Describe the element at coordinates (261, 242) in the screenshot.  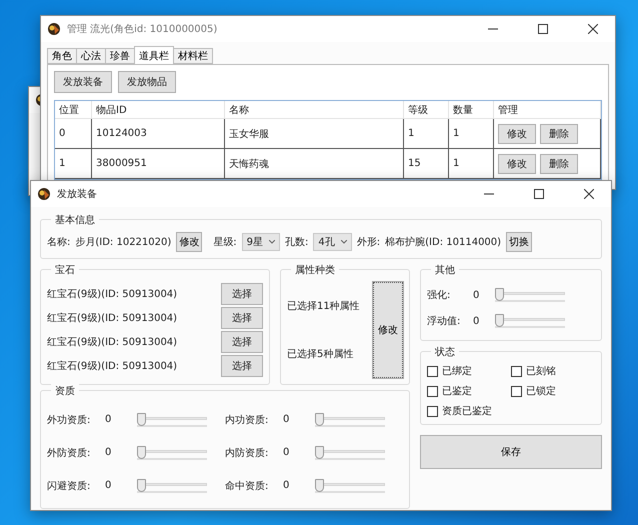
I see `star-dropdown: 9星` at that location.